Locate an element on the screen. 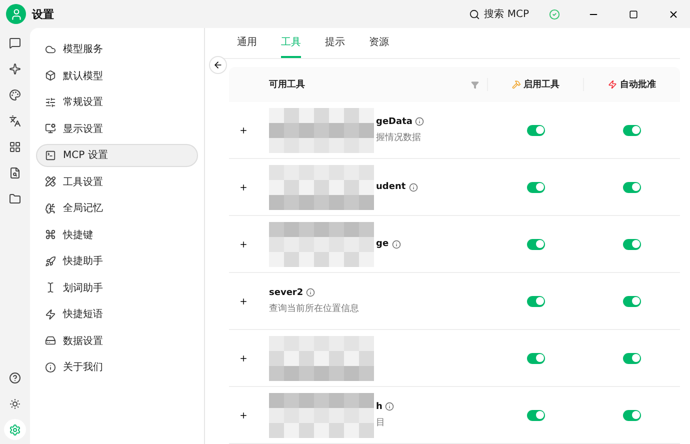  sidebar-item: MCP 设置 is located at coordinates (117, 155).